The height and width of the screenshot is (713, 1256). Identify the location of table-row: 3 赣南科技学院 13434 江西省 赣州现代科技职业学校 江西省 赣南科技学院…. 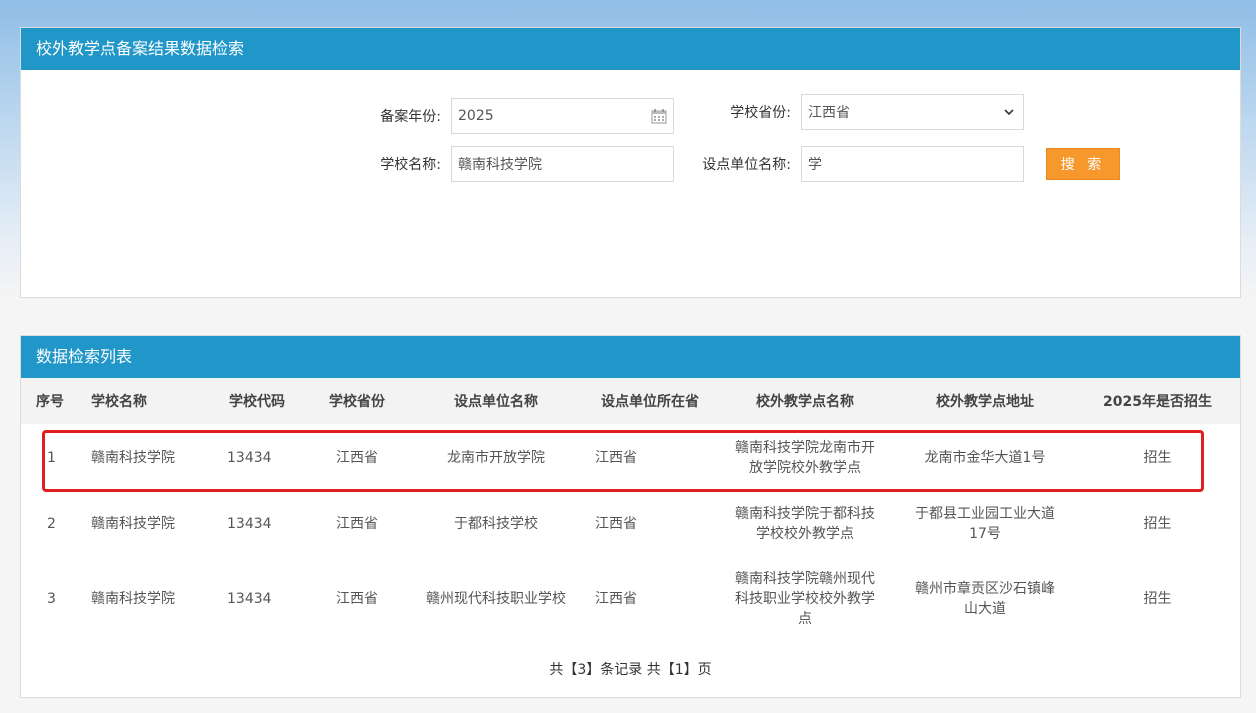
(630, 599).